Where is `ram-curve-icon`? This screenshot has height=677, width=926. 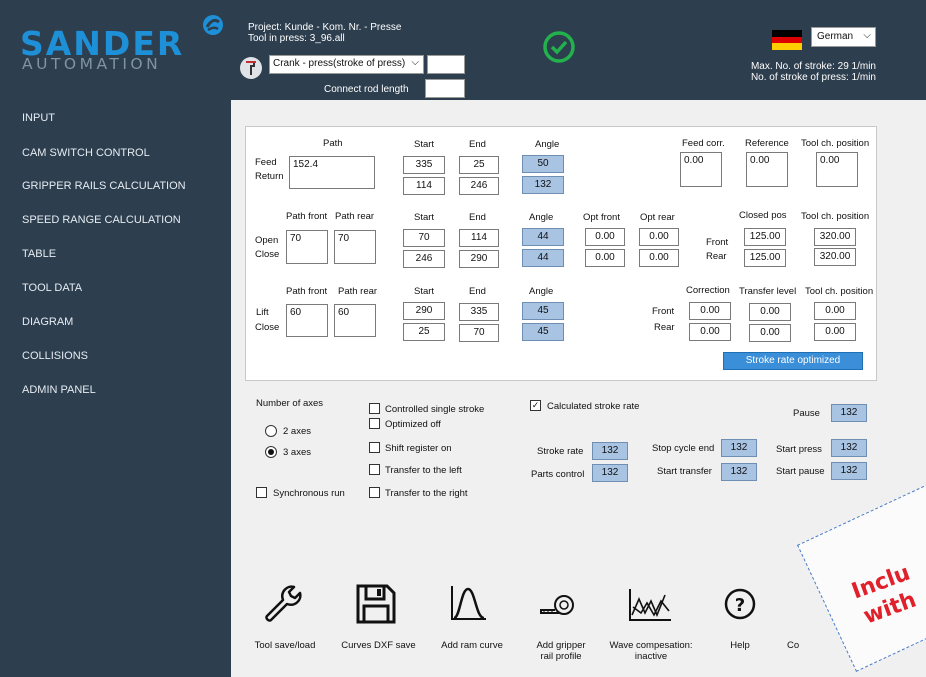
ram-curve-icon is located at coordinates (469, 603).